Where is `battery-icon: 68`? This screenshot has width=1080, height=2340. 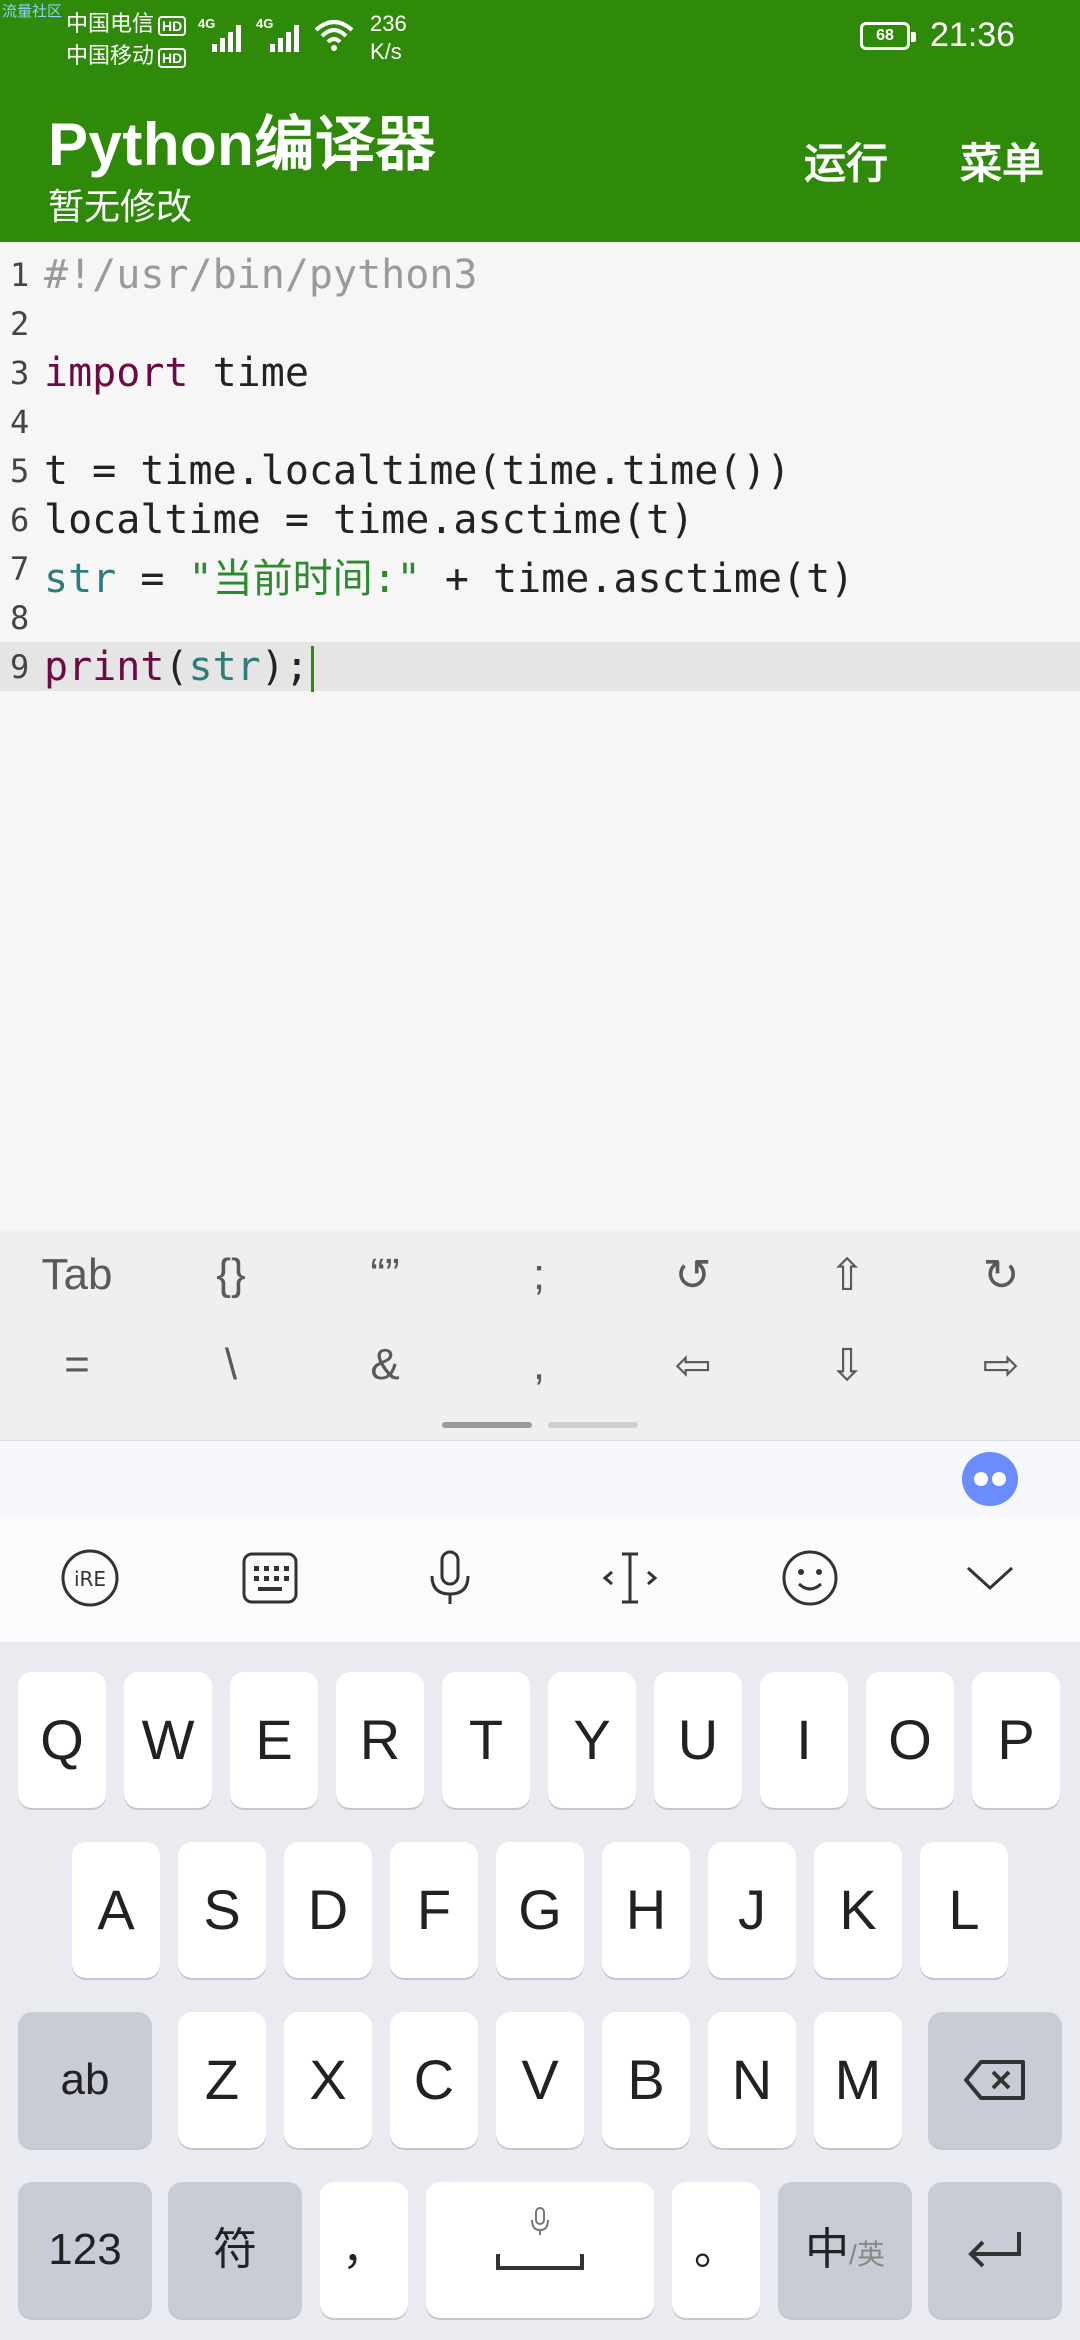 battery-icon: 68 is located at coordinates (888, 36).